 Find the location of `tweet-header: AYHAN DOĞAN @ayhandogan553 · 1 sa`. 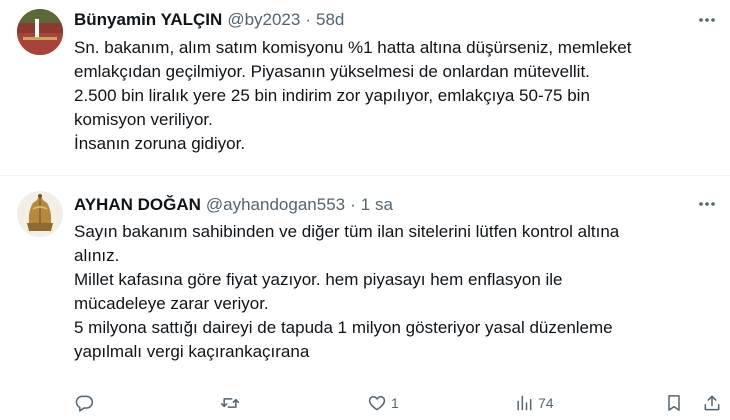

tweet-header: AYHAN DOĞAN @ayhandogan553 · 1 sa is located at coordinates (233, 205).